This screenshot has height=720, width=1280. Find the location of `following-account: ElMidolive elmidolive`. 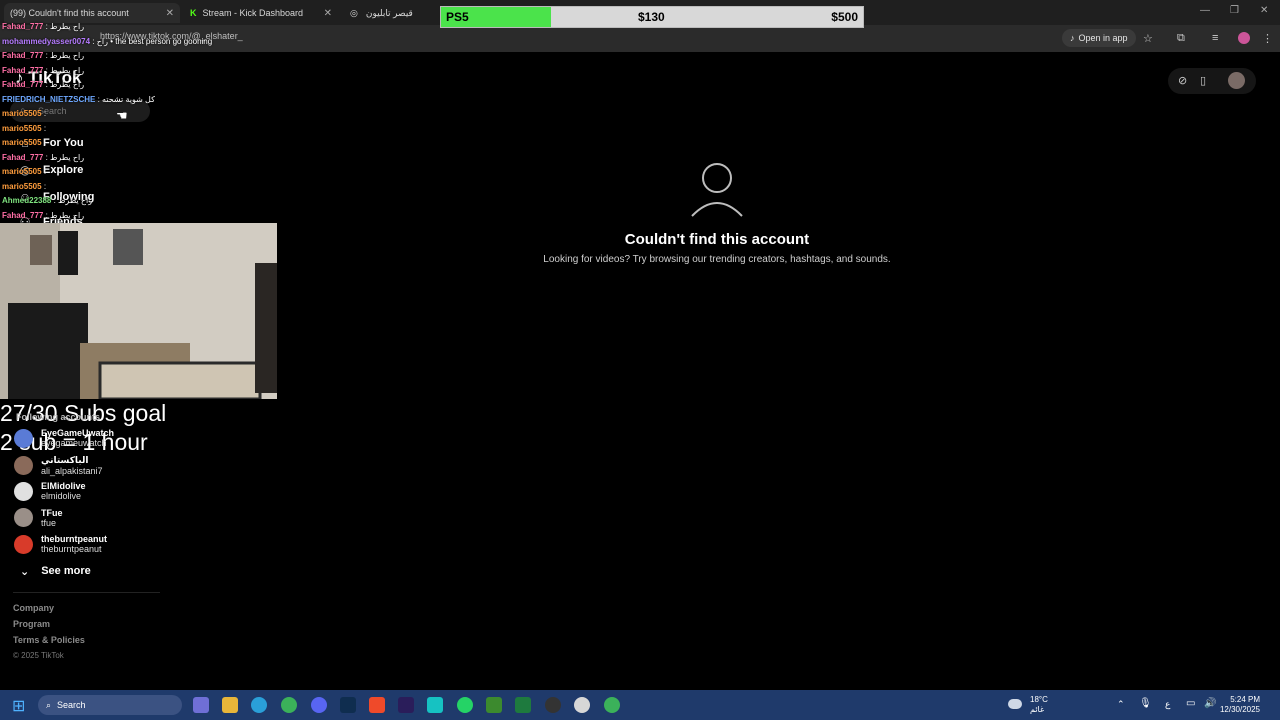

following-account: ElMidolive elmidolive is located at coordinates (50, 491).